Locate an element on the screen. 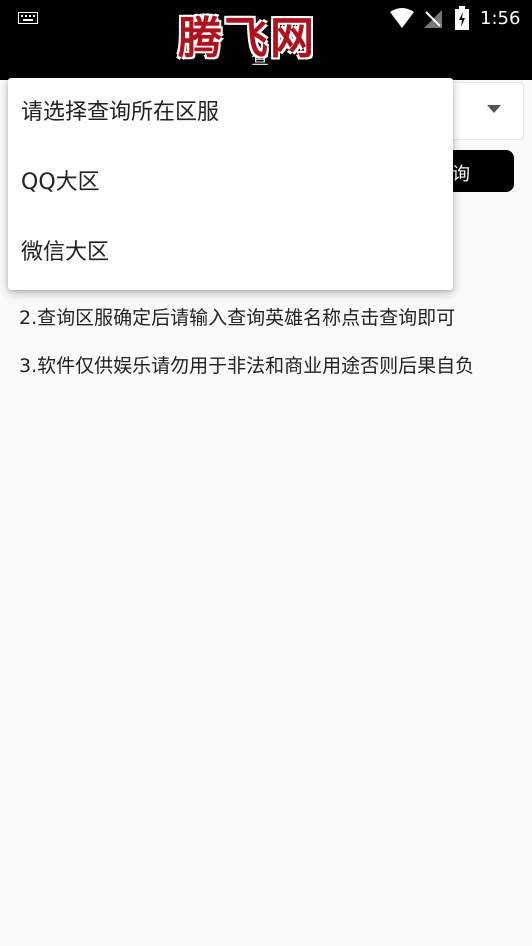  dropdown-item-wechat: 微信大区 is located at coordinates (230, 253).